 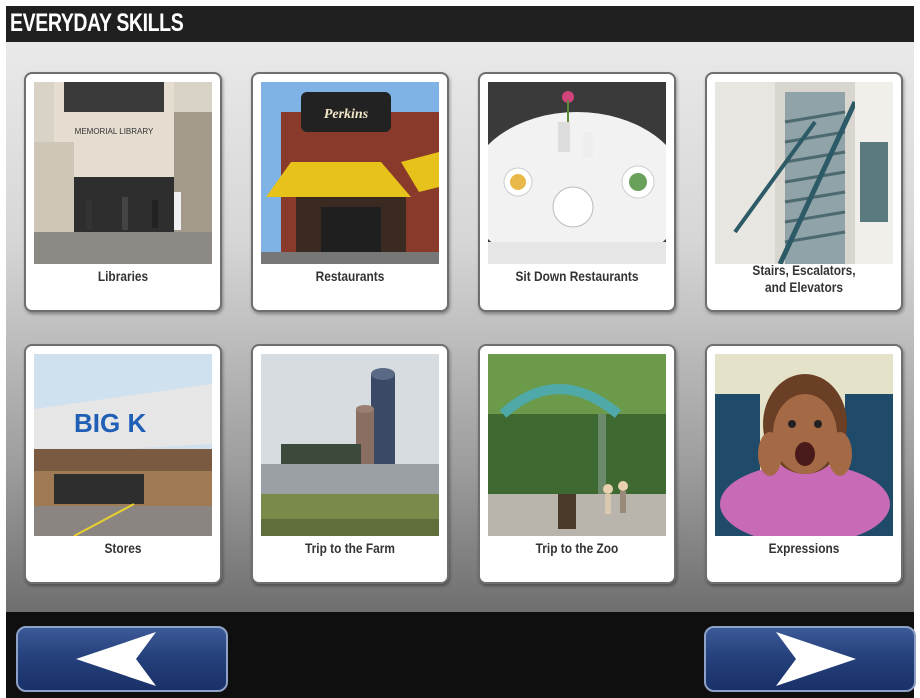 What do you see at coordinates (350, 276) in the screenshot?
I see `card-label: Restaurants` at bounding box center [350, 276].